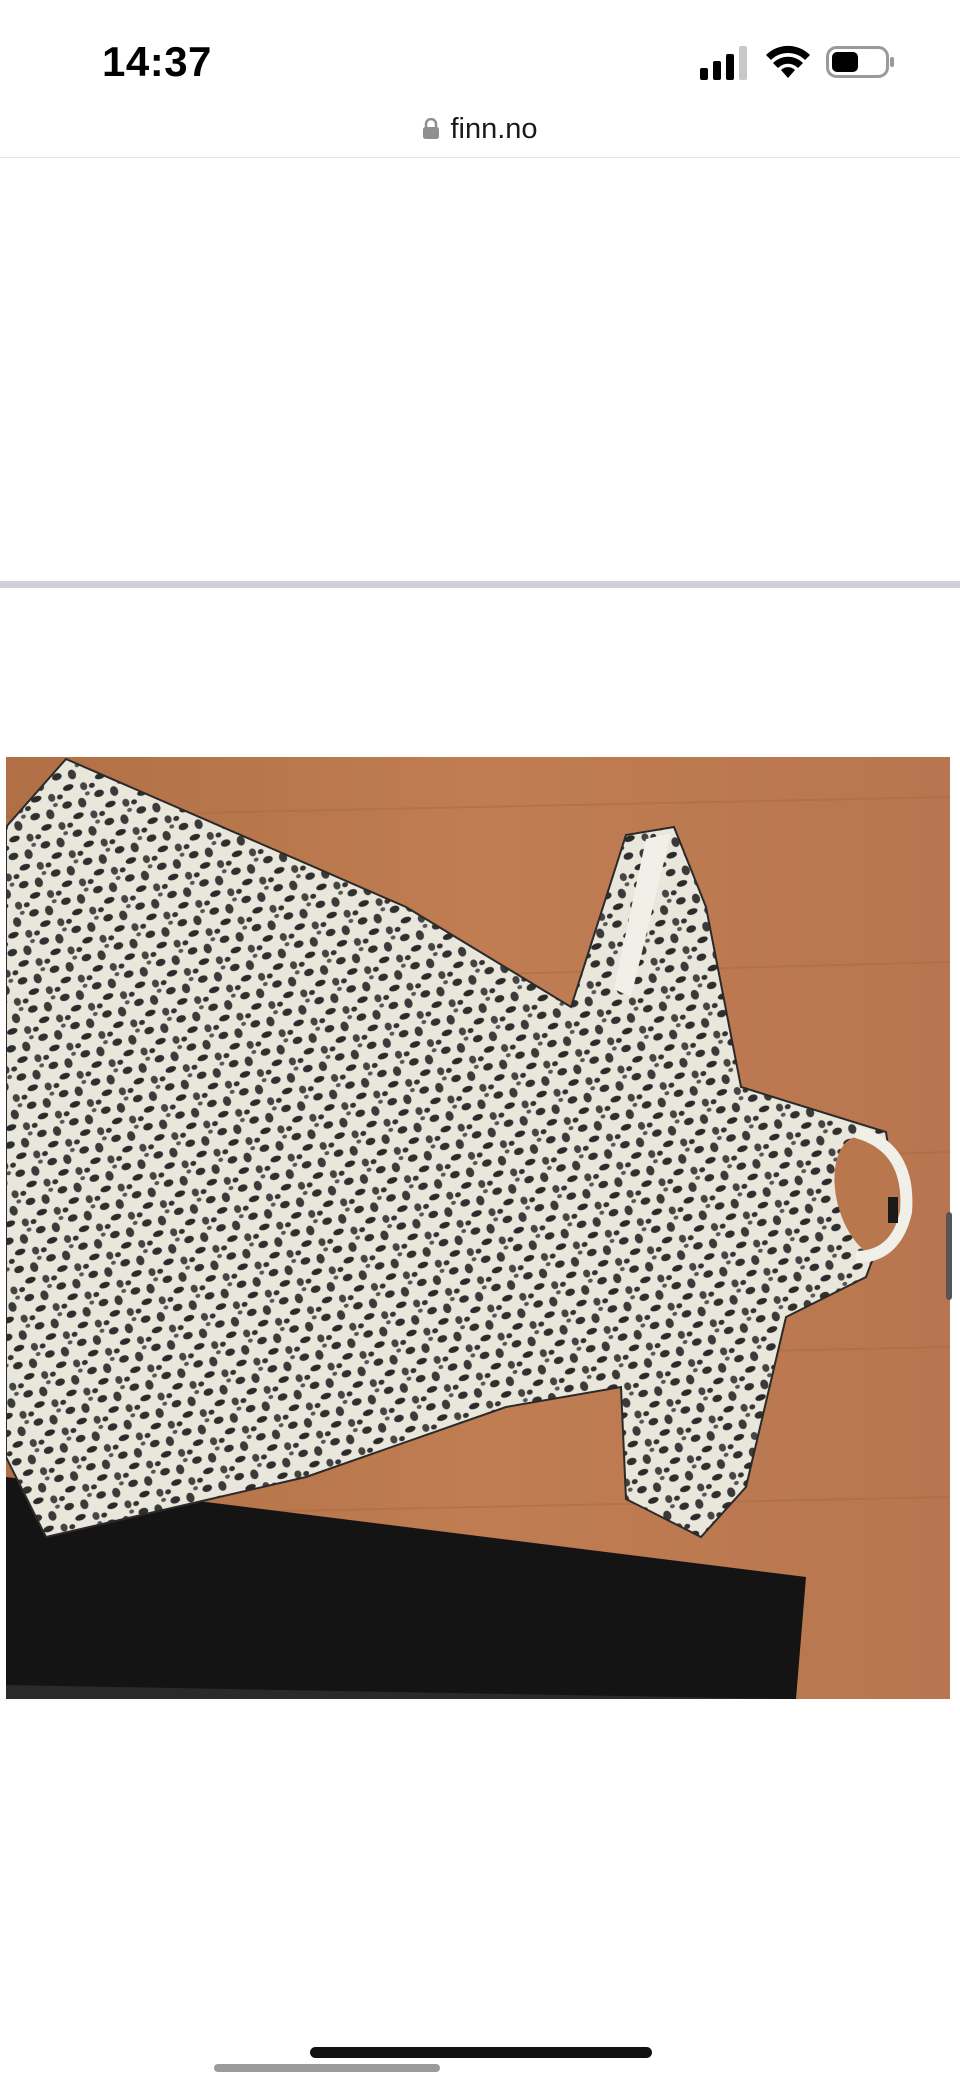  Describe the element at coordinates (431, 128) in the screenshot. I see `lock-icon` at that location.